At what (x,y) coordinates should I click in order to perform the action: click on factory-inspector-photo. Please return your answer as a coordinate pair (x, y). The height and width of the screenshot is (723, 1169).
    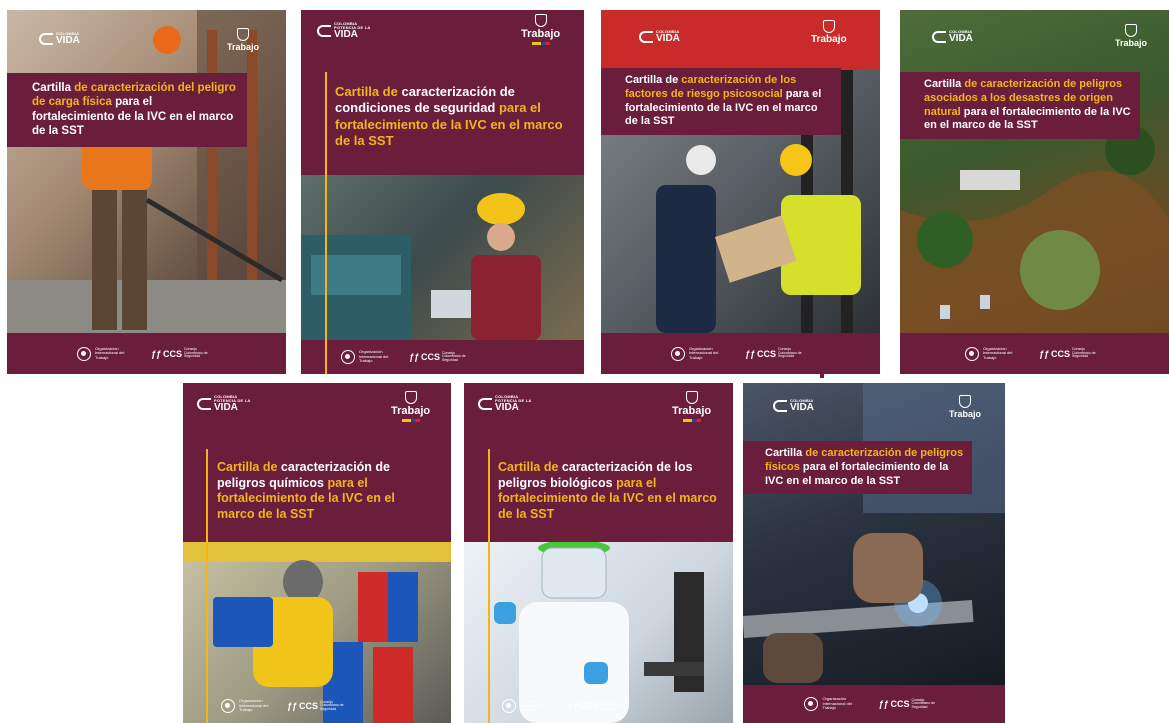
    Looking at the image, I should click on (442, 257).